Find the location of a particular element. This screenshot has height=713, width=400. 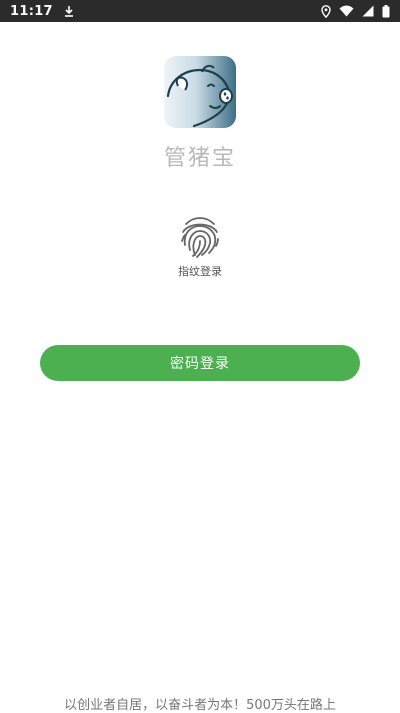

wifi-icon is located at coordinates (346, 11).